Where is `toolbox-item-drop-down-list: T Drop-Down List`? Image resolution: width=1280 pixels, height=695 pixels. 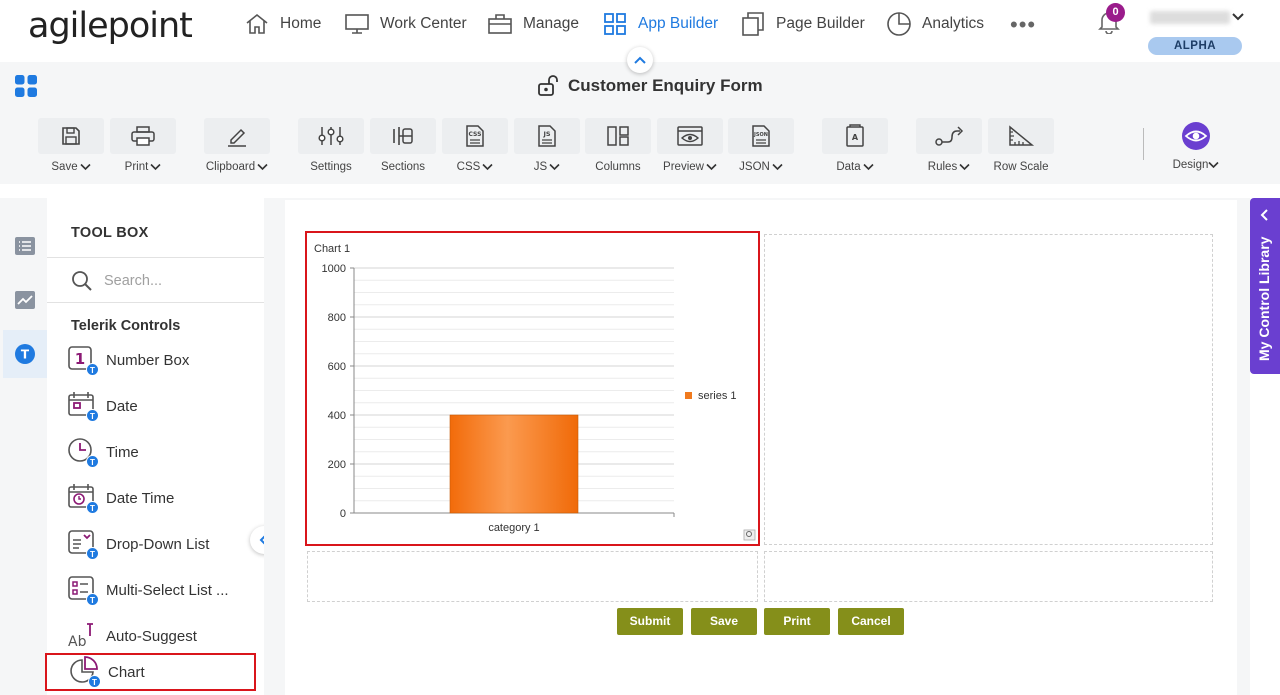 toolbox-item-drop-down-list: T Drop-Down List is located at coordinates (162, 544).